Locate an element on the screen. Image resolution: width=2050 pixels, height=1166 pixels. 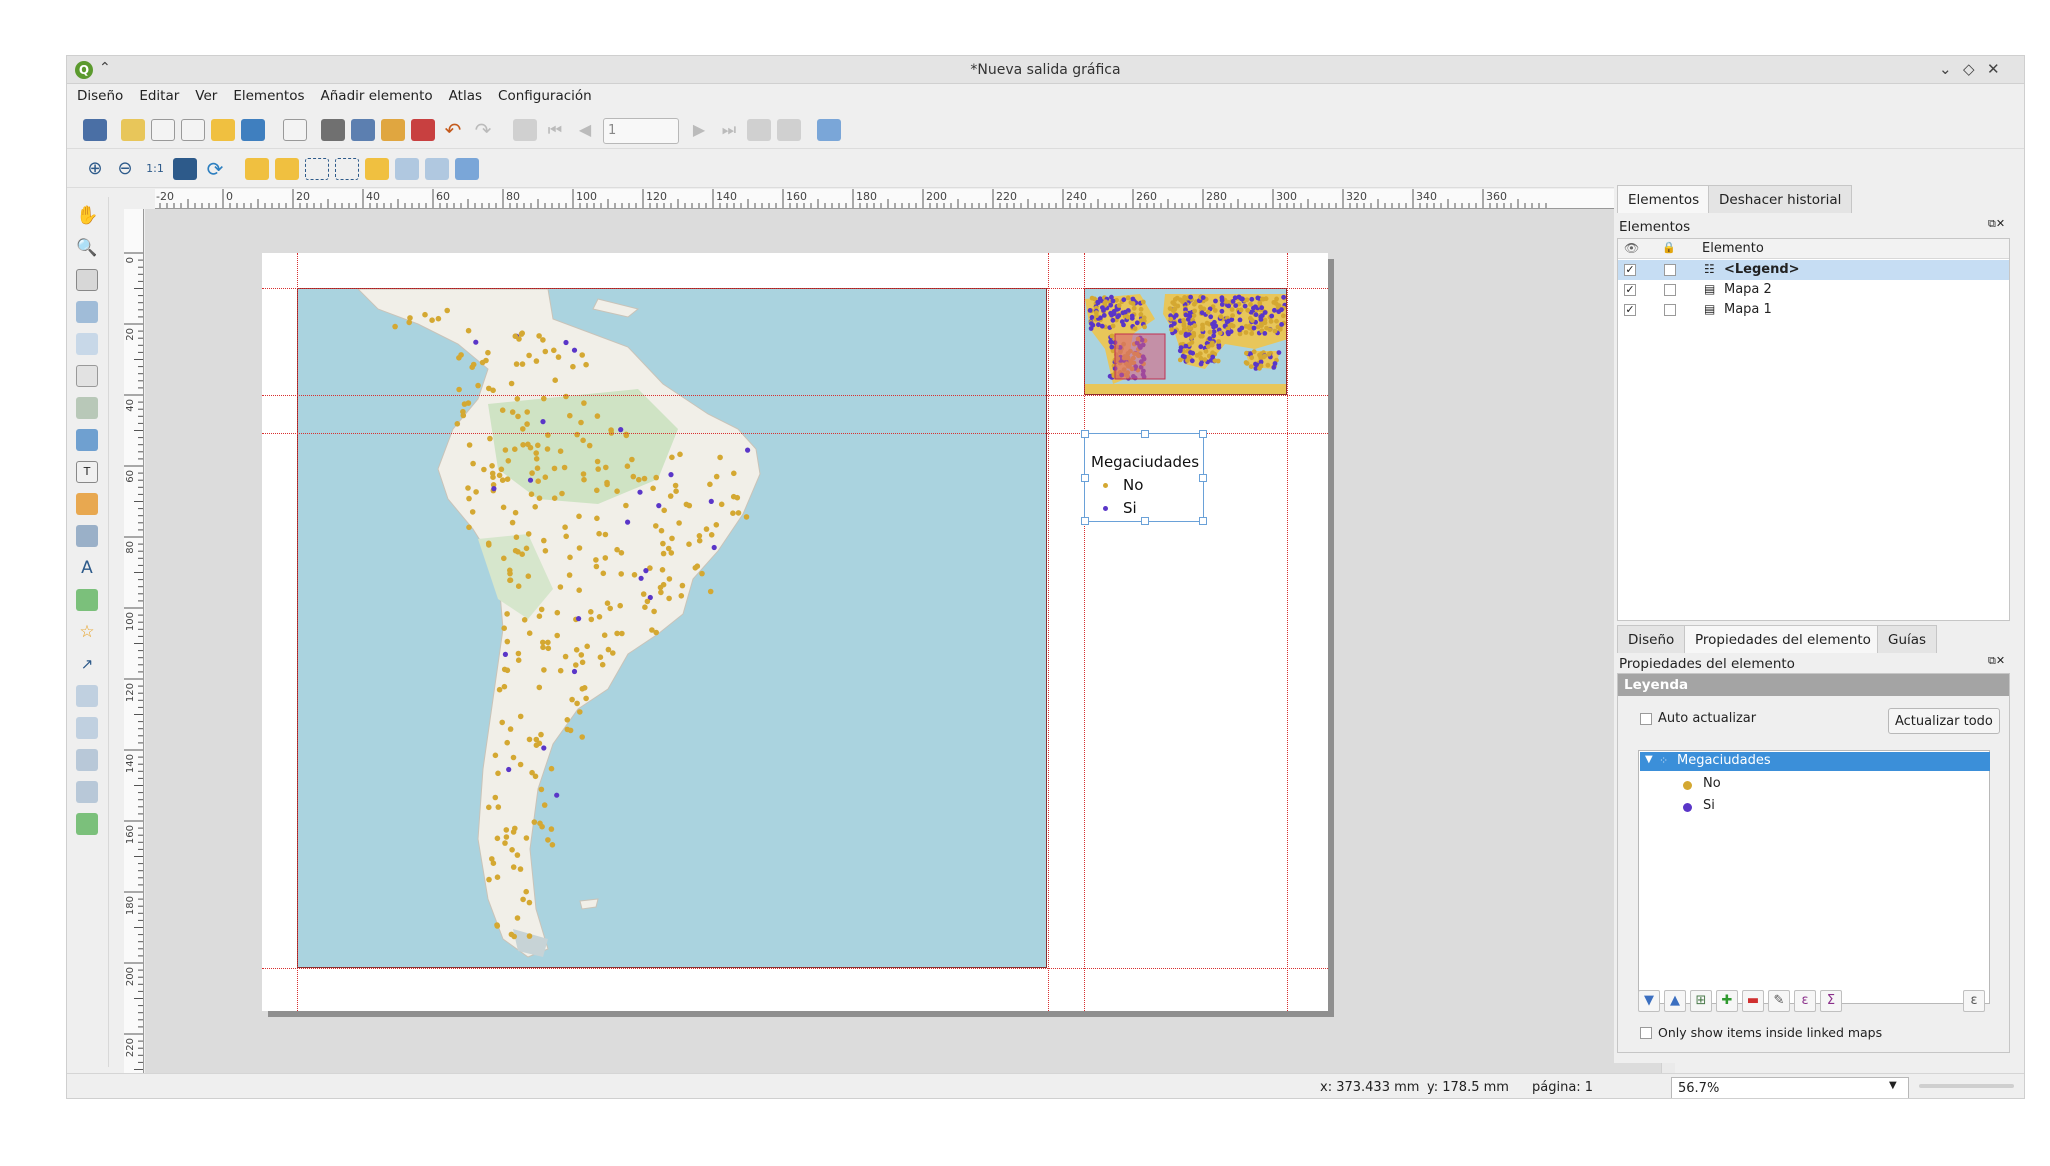
lower-items-icon is located at coordinates (287, 169).